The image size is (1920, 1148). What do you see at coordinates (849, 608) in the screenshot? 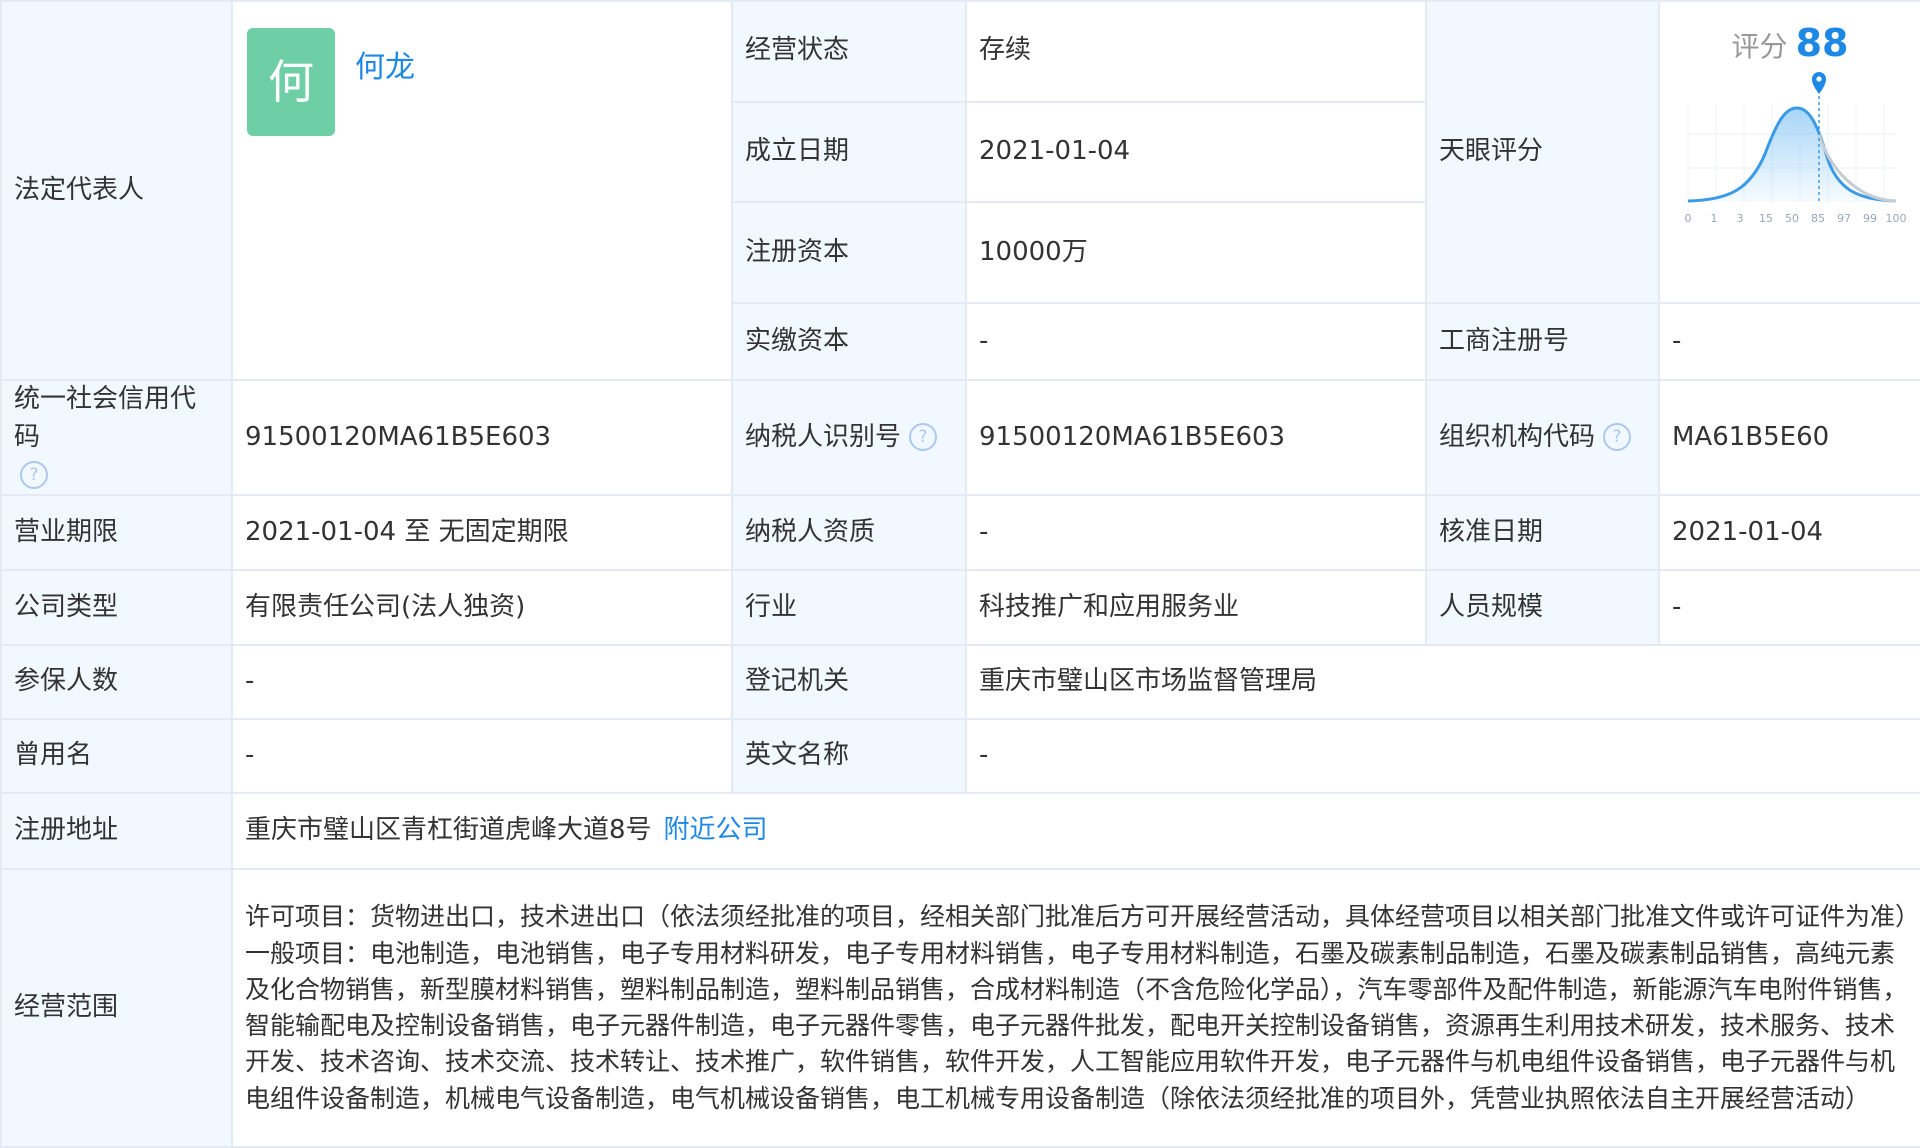
I see `industry-label: 行业` at bounding box center [849, 608].